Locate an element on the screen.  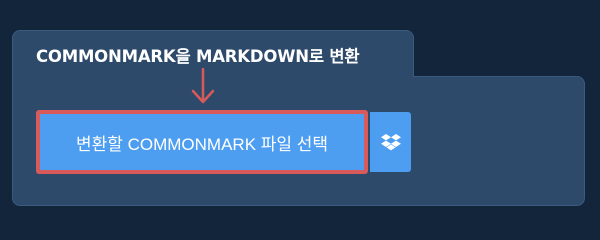
arrow-down-icon is located at coordinates (203, 86).